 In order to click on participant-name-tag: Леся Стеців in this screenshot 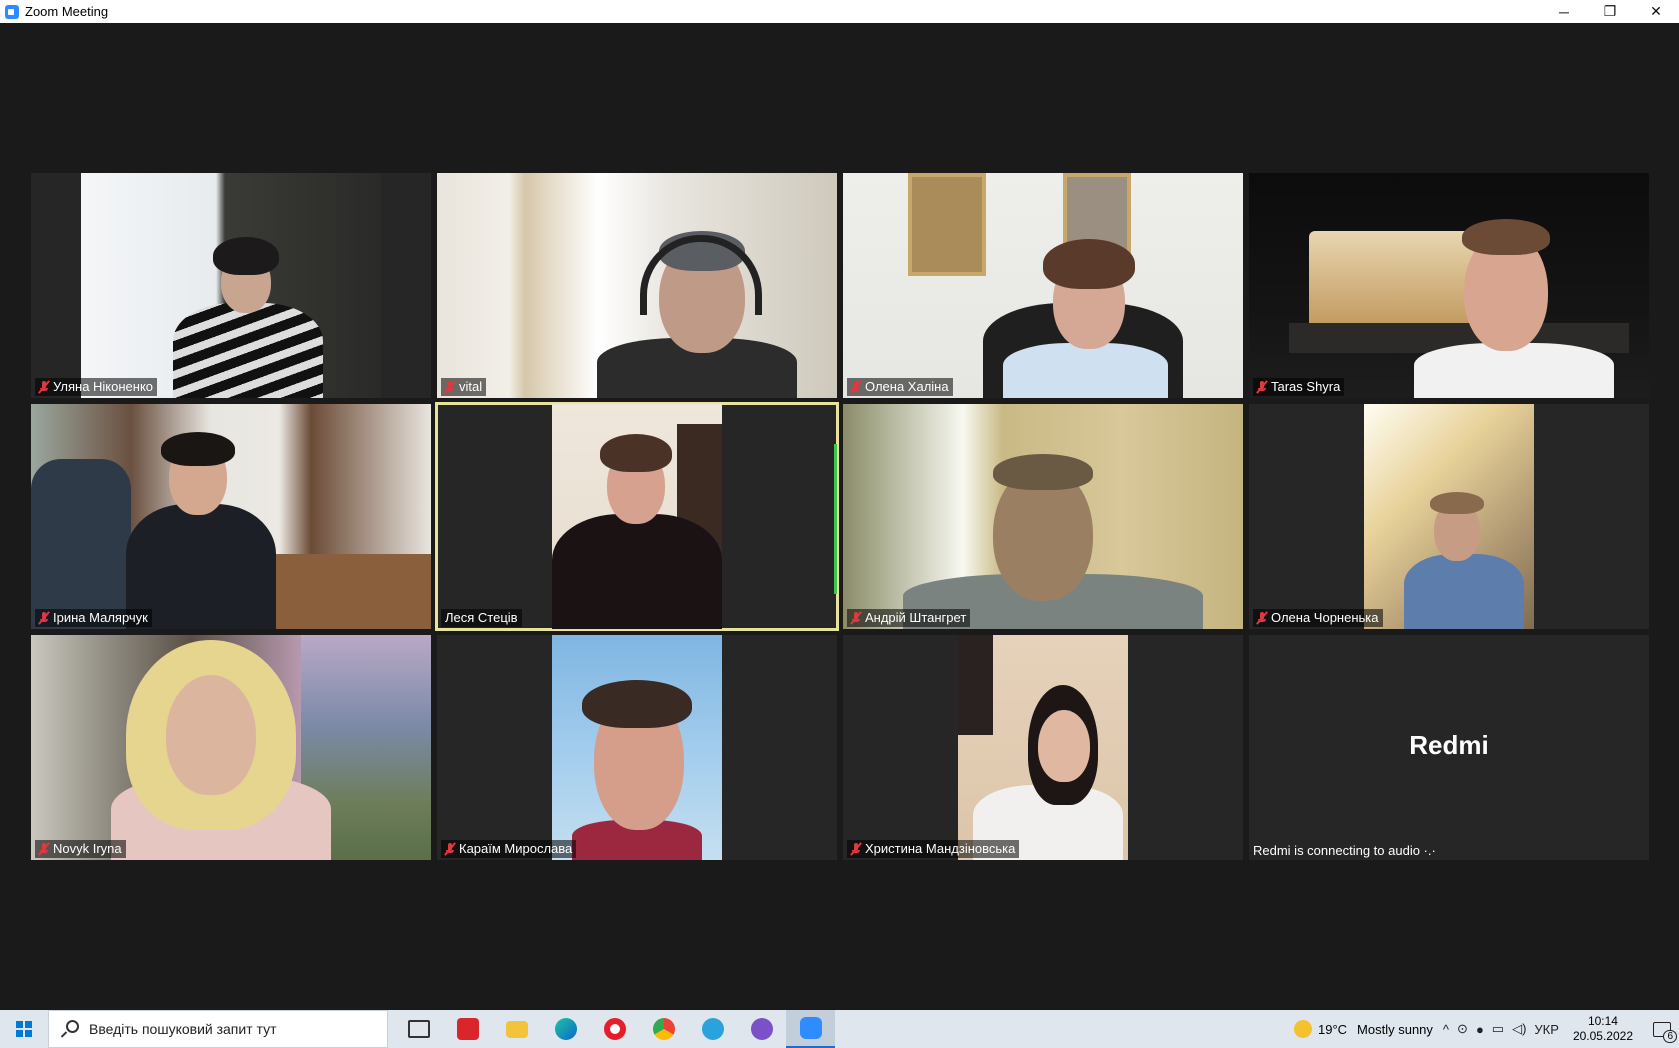, I will do `click(481, 618)`.